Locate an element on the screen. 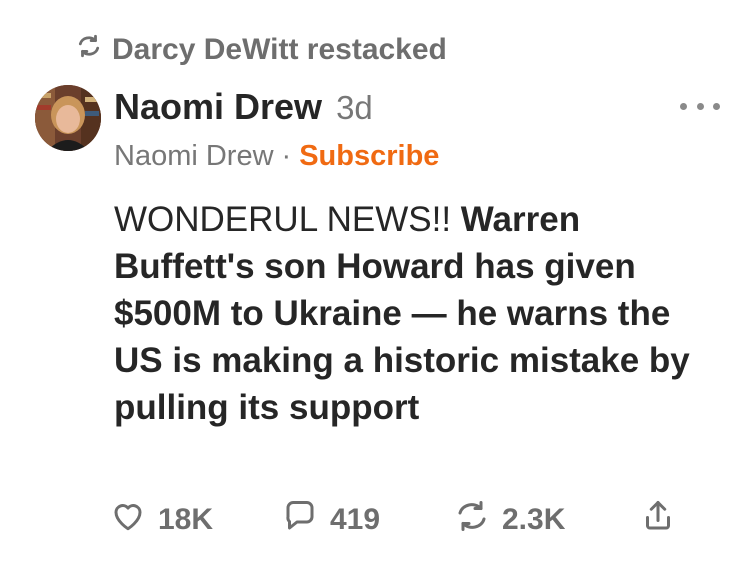 The image size is (750, 565). restack-button: 2.3K is located at coordinates (509, 520).